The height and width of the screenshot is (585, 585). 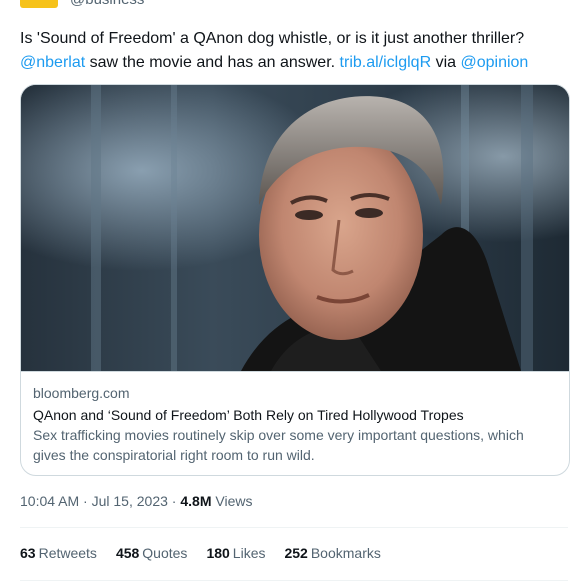 What do you see at coordinates (494, 62) in the screenshot?
I see `via-mention-link: @opinion` at bounding box center [494, 62].